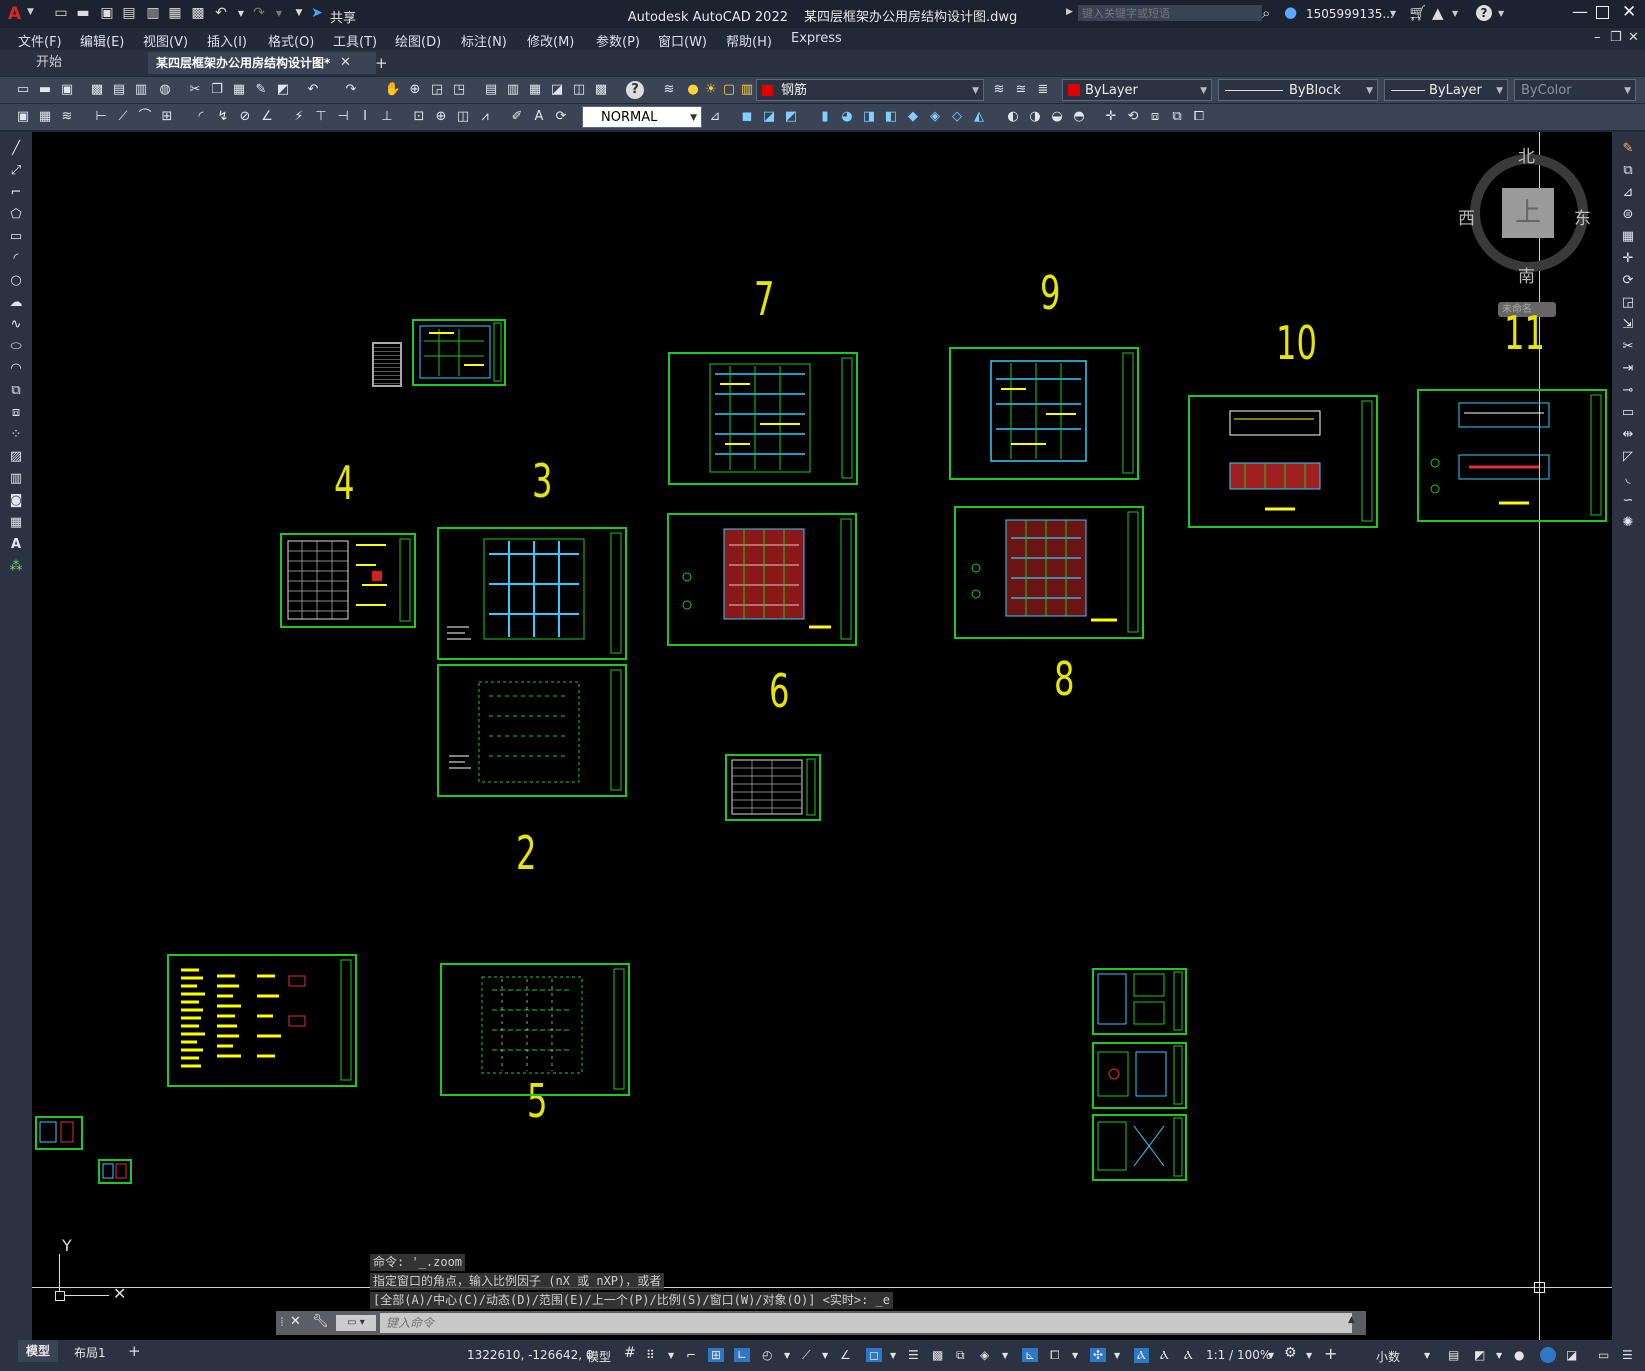 The height and width of the screenshot is (1371, 1645). Describe the element at coordinates (1013, 117) in the screenshot. I see `shell-icon: ◐` at that location.